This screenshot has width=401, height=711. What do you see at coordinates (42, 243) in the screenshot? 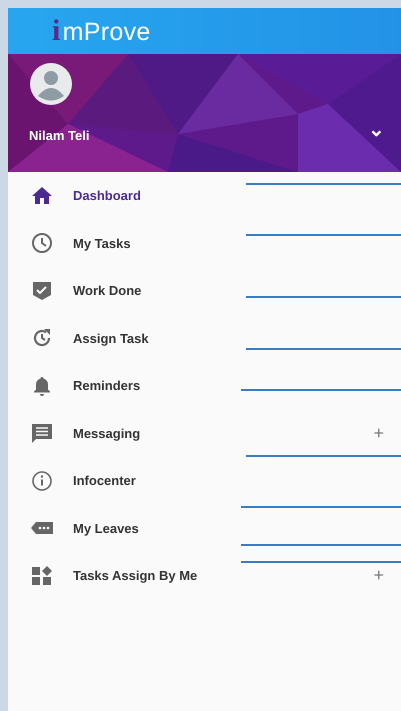
I see `clock-icon` at bounding box center [42, 243].